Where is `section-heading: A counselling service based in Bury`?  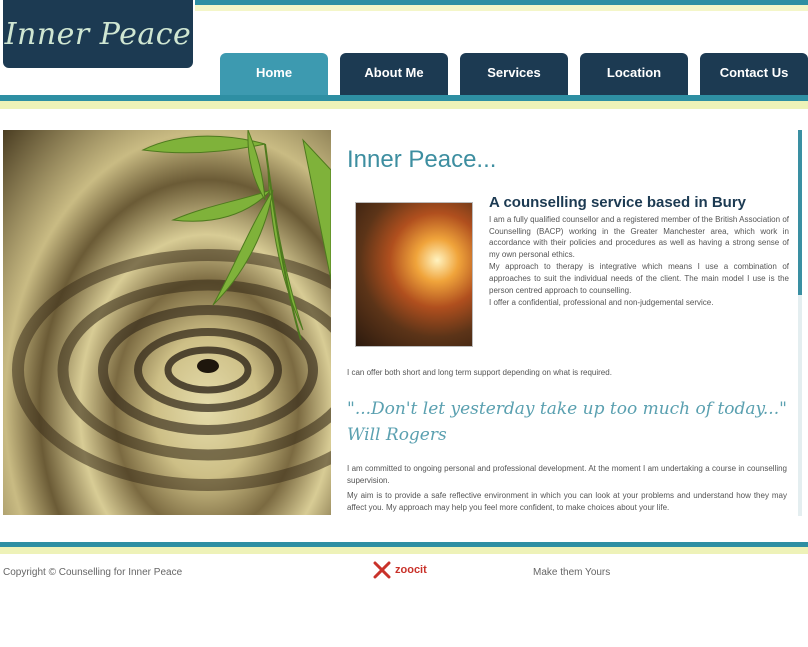
section-heading: A counselling service based in Bury is located at coordinates (618, 202).